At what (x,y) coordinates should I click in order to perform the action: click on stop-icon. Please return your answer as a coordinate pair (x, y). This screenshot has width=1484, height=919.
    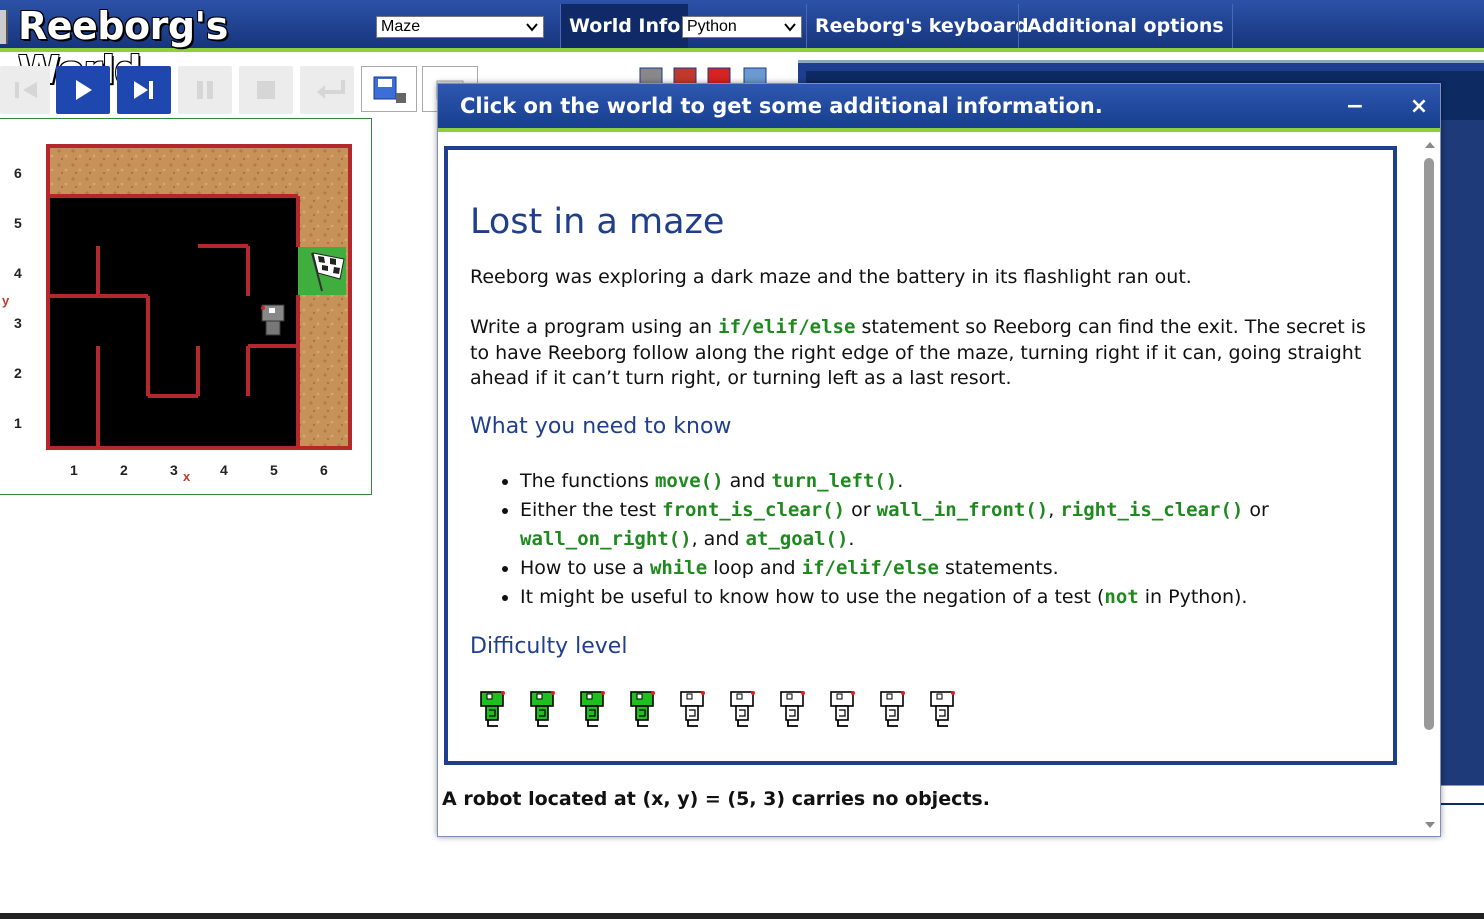
    Looking at the image, I should click on (266, 90).